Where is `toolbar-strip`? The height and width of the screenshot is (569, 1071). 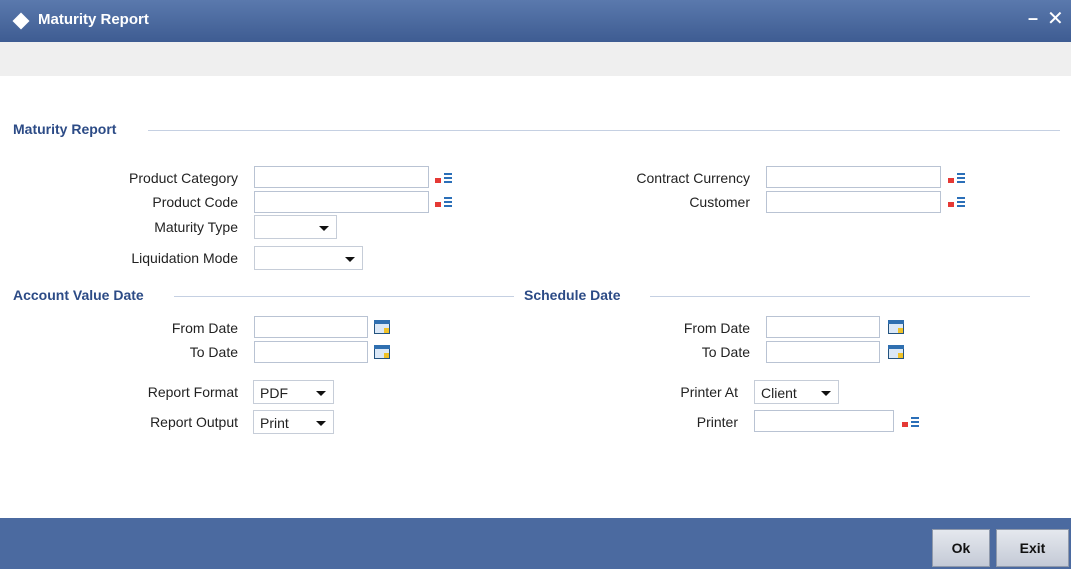
toolbar-strip is located at coordinates (535, 59).